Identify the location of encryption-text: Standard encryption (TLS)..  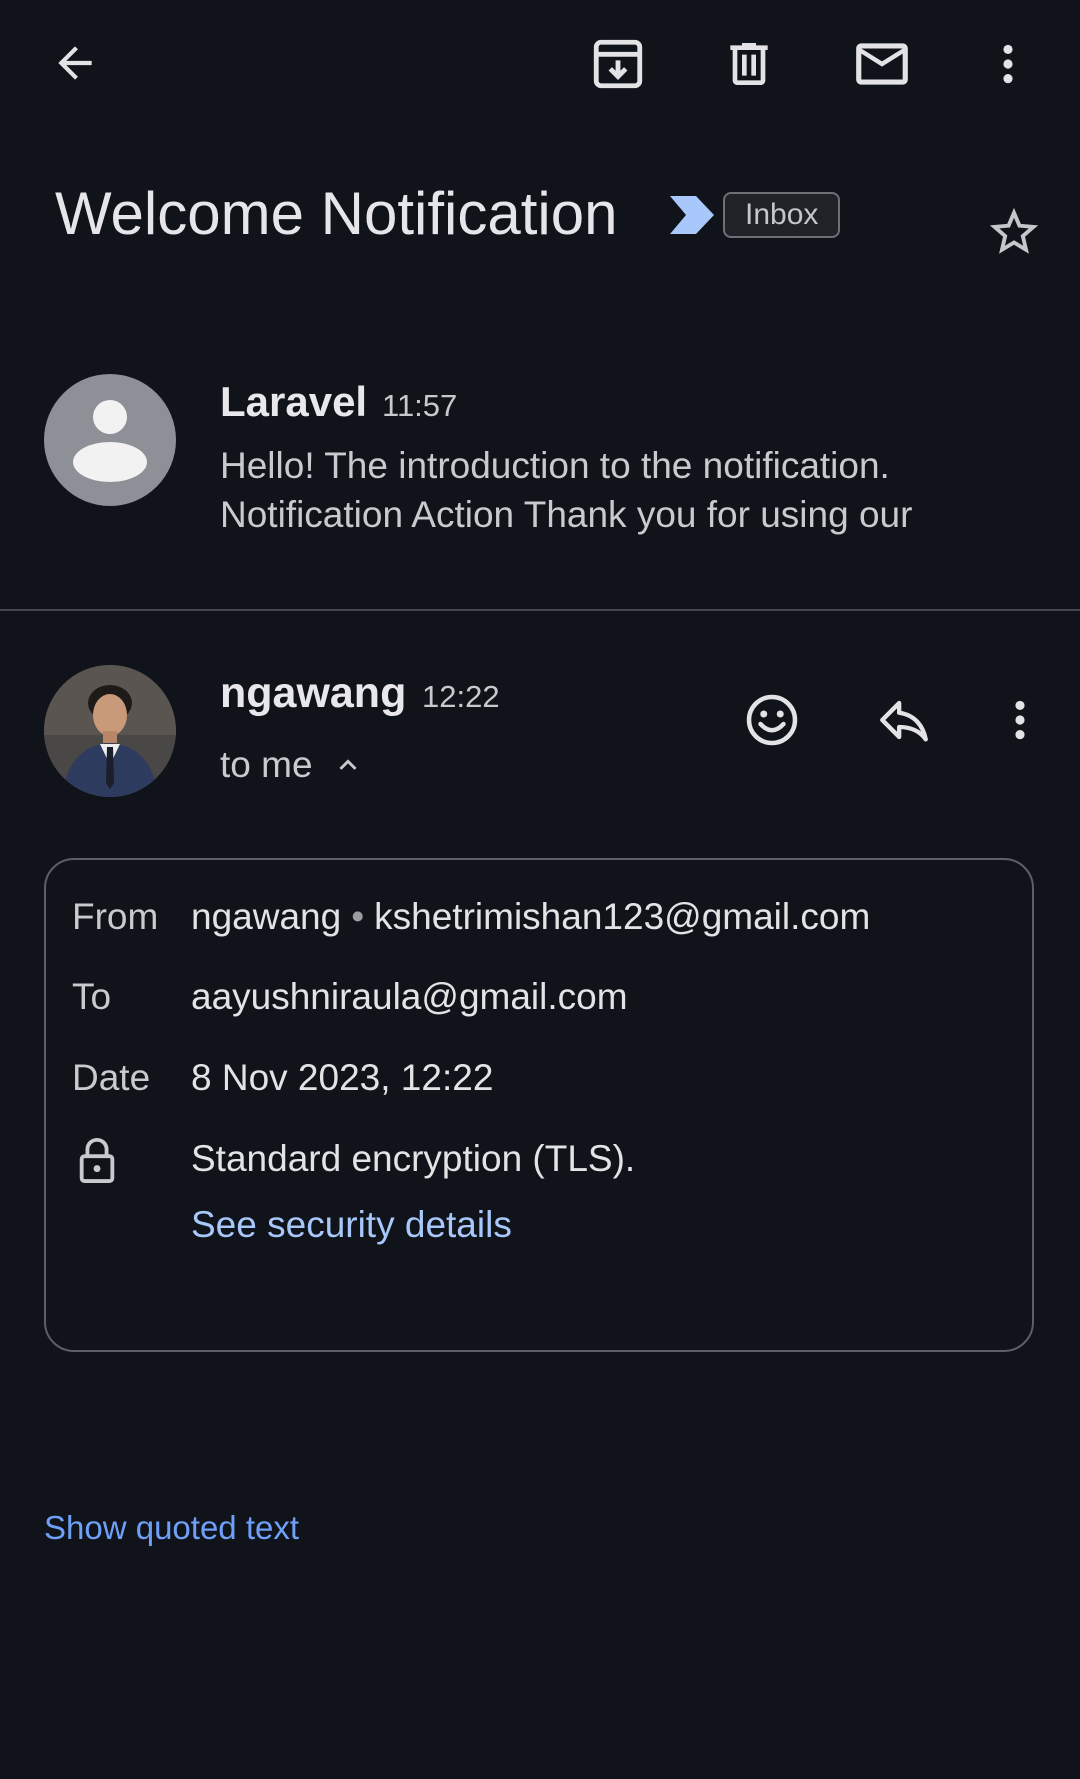
(413, 1158).